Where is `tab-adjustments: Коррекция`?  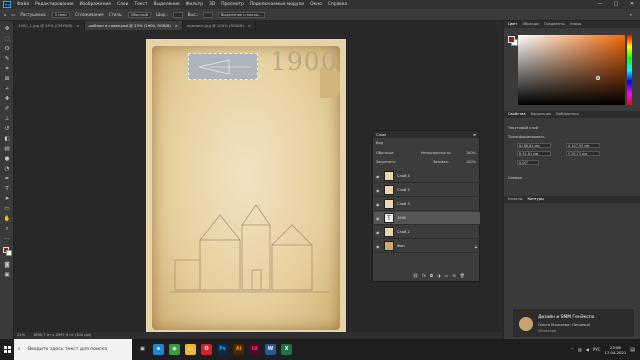
tab-adjustments: Коррекция is located at coordinates (541, 114).